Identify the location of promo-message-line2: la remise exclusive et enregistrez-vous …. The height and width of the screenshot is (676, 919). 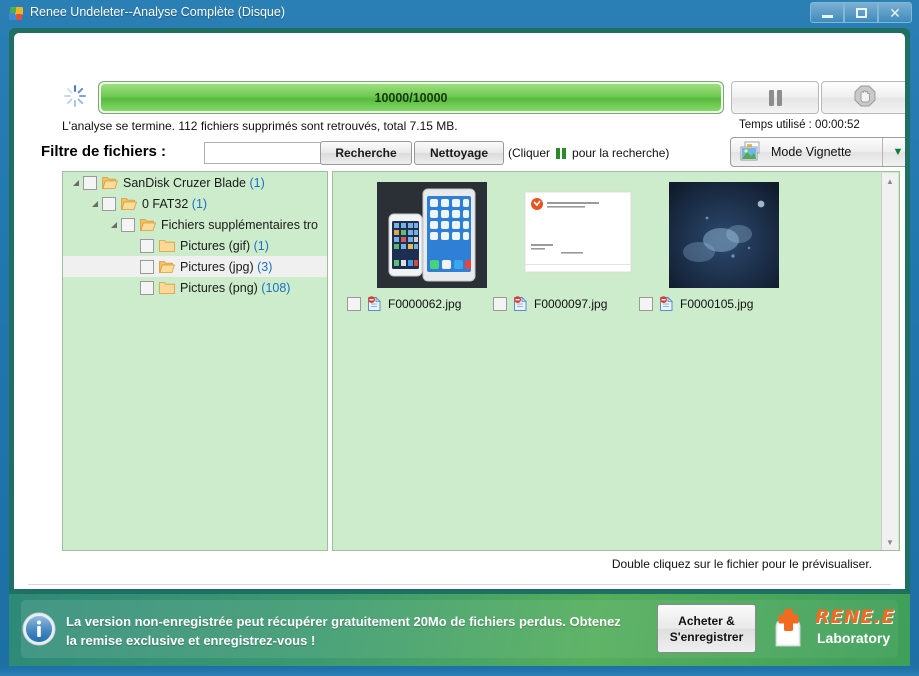
(191, 640).